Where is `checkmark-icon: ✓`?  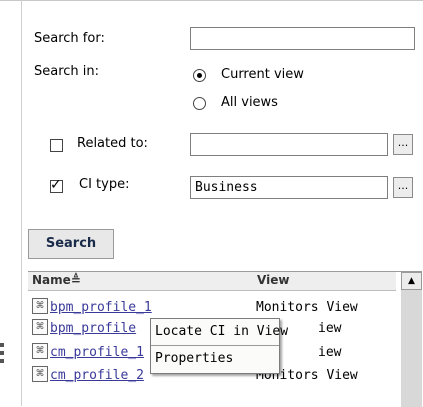
checkmark-icon: ✓ is located at coordinates (56, 185).